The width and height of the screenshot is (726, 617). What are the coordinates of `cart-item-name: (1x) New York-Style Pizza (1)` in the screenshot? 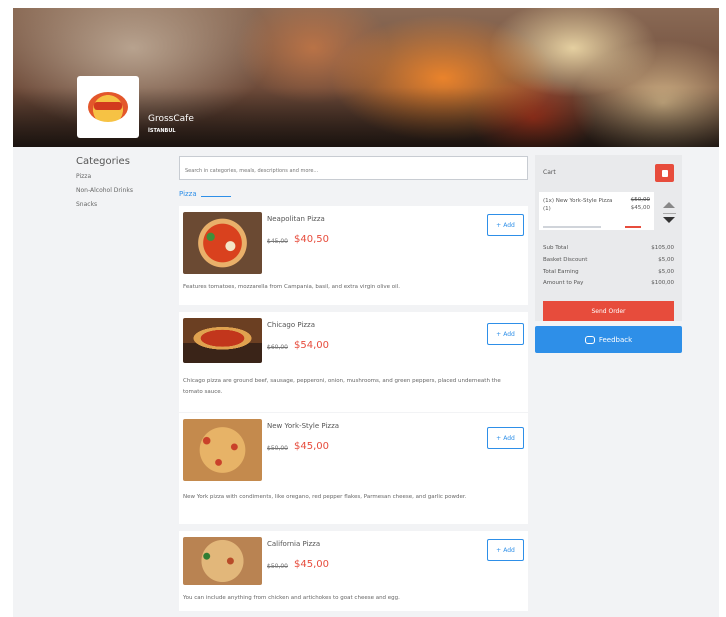 It's located at (578, 205).